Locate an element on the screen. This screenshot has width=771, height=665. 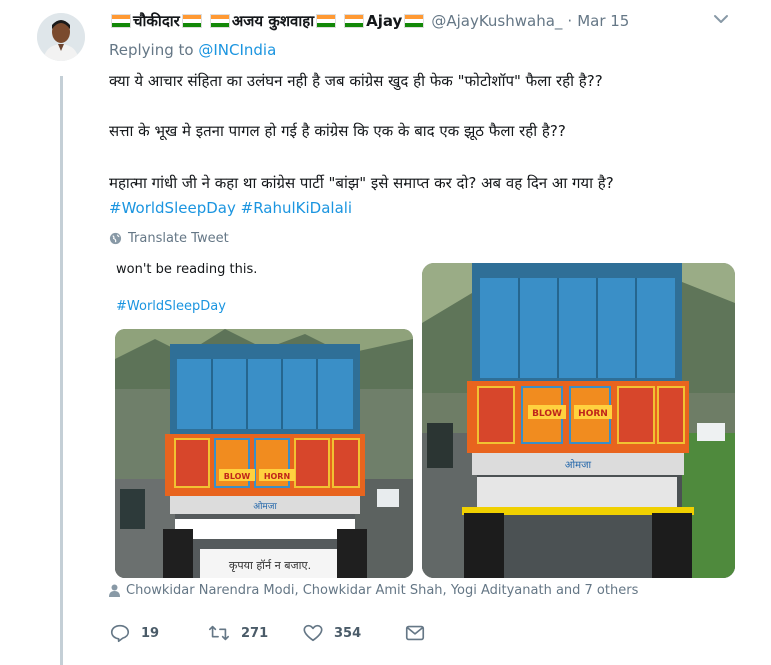
replying-to: Replying to @INCIndia is located at coordinates (192, 50).